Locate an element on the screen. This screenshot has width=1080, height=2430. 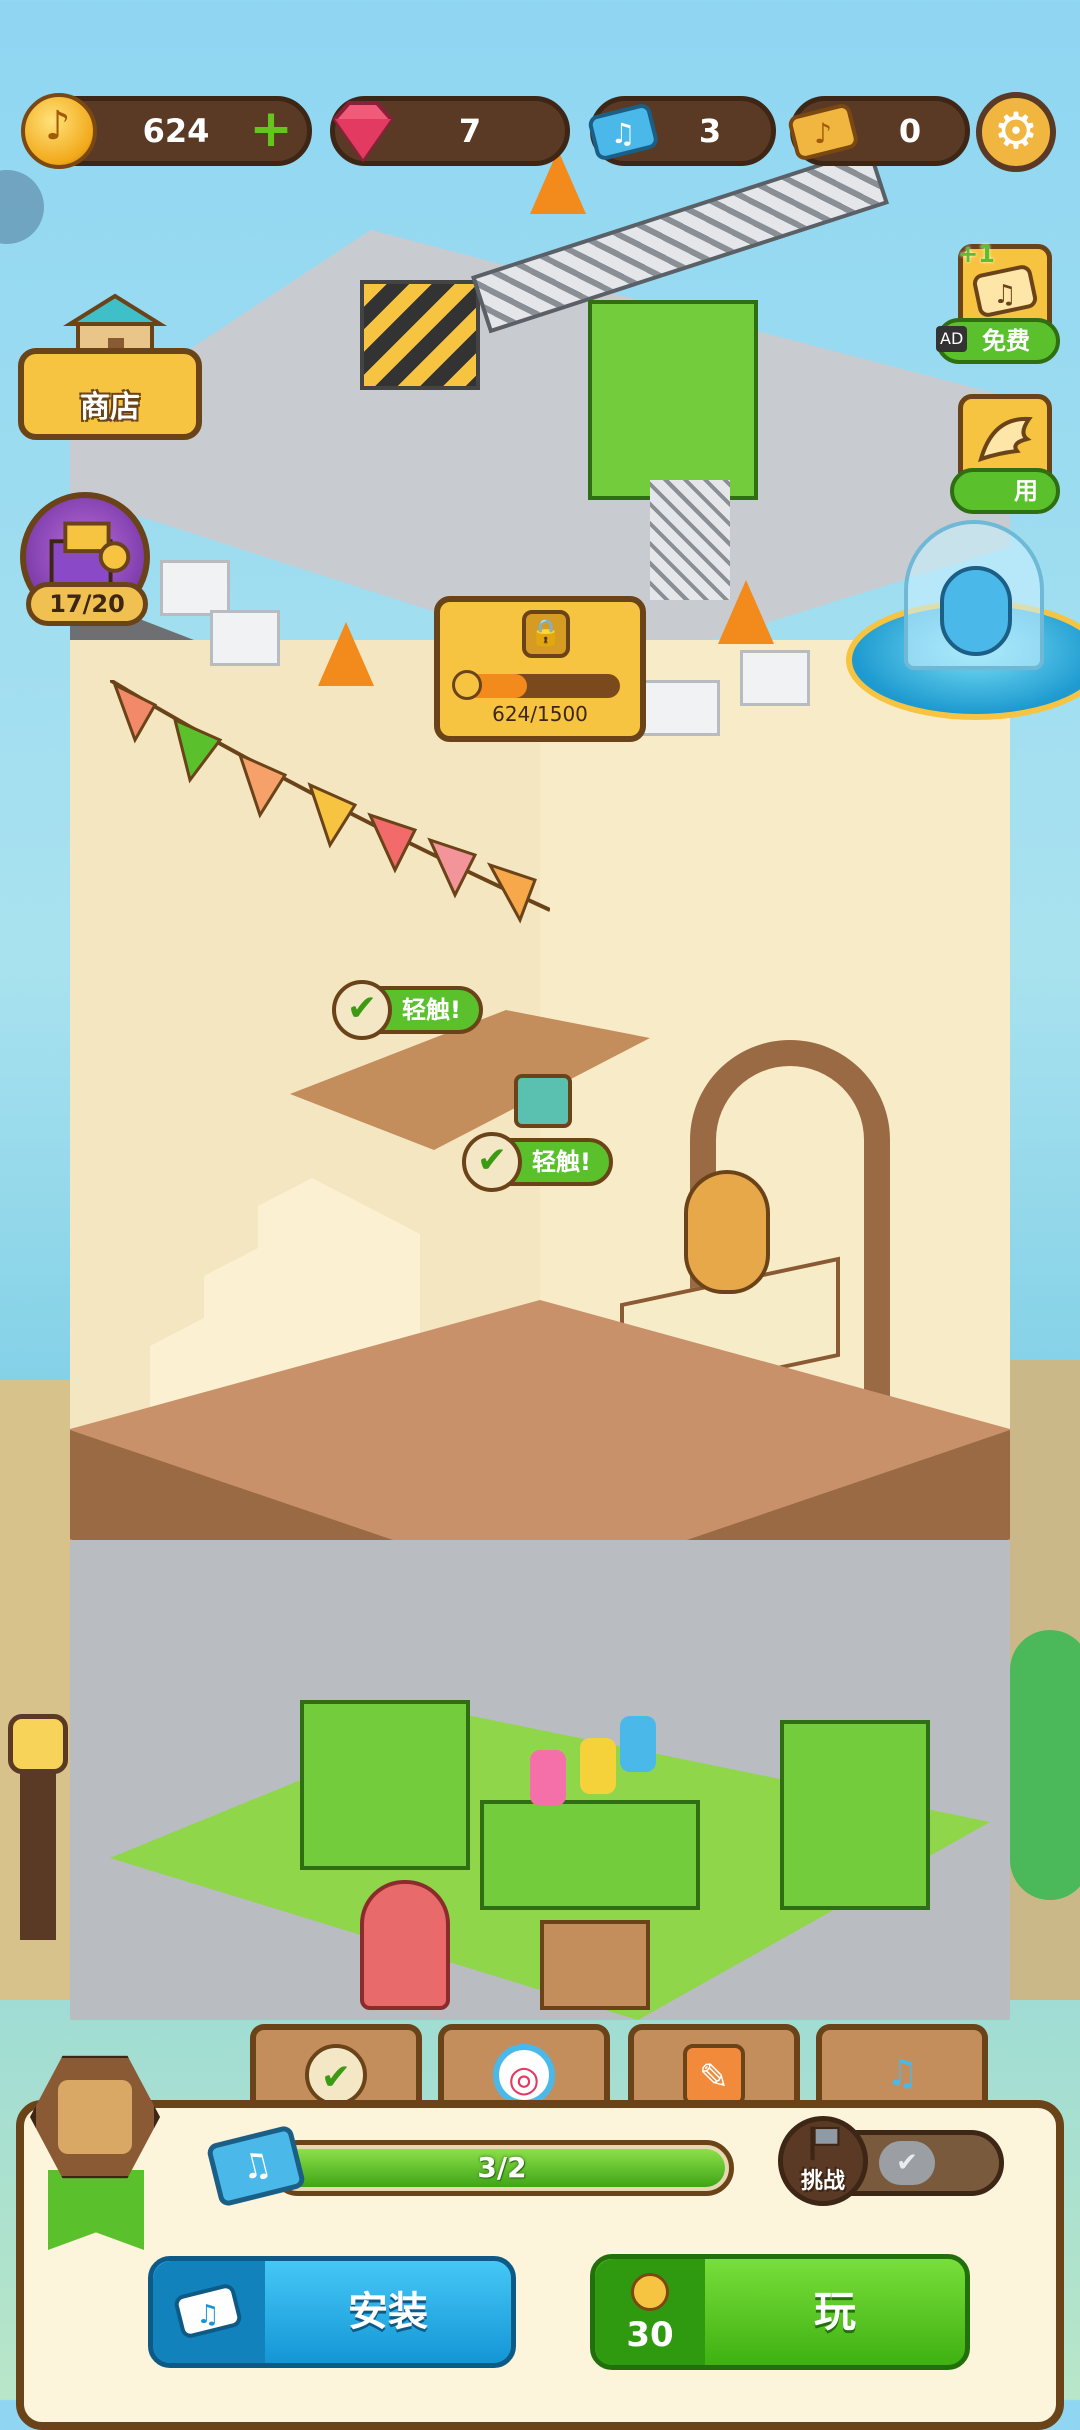
gem-icon is located at coordinates (363, 132).